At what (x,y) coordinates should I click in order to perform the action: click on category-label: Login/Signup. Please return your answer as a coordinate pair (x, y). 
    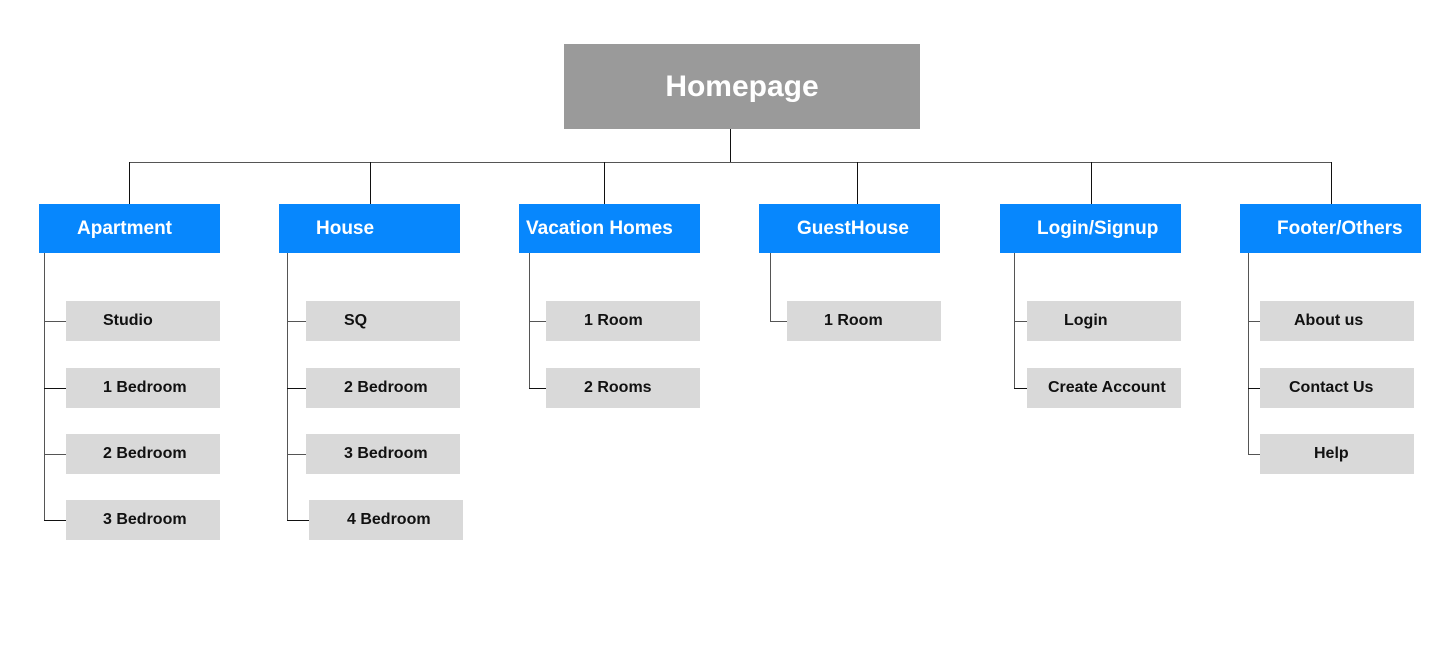
    Looking at the image, I should click on (1098, 228).